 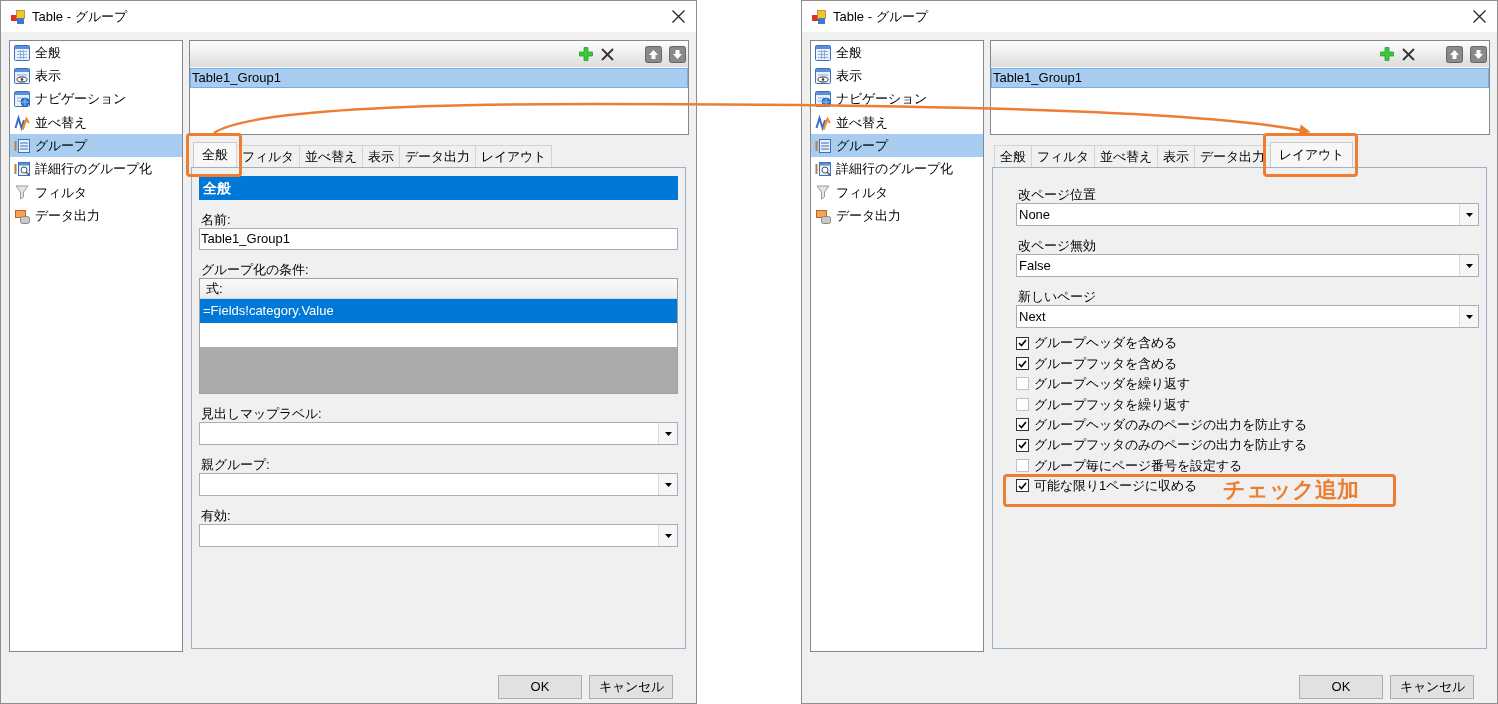 I want to click on callout-text: チェック追加, so click(x=1291, y=490).